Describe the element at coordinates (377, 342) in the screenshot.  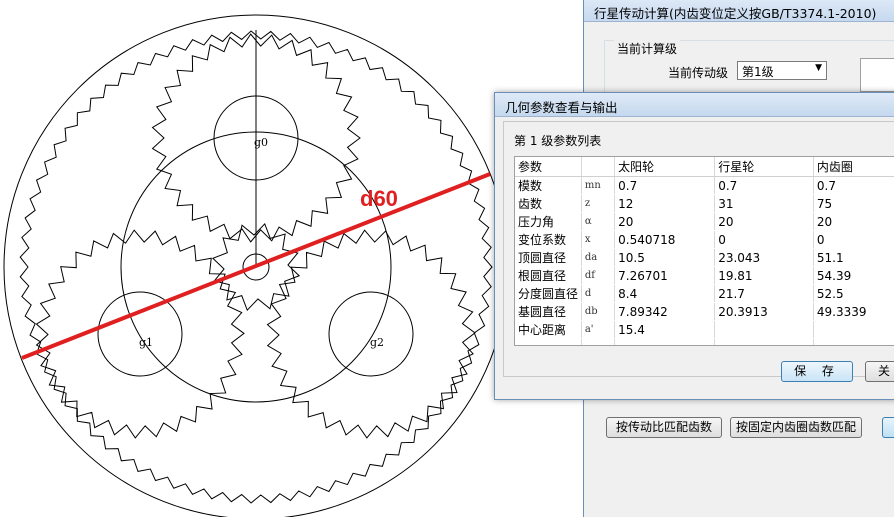
I see `planet-label-g2: g2` at that location.